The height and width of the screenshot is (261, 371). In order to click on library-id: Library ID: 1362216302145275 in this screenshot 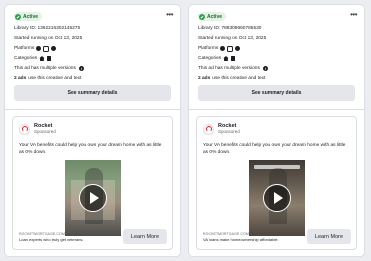, I will do `click(47, 28)`.